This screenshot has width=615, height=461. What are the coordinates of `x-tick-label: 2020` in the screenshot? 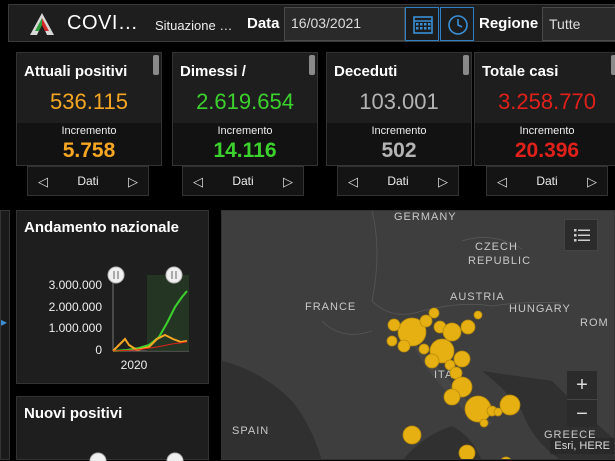 It's located at (134, 365).